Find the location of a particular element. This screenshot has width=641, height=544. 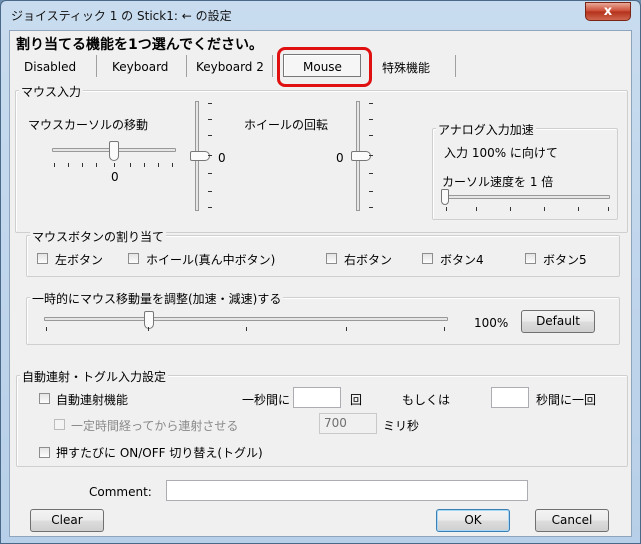

auto-fire-legend: 自動連射・トグル入力設定 is located at coordinates (94, 376).